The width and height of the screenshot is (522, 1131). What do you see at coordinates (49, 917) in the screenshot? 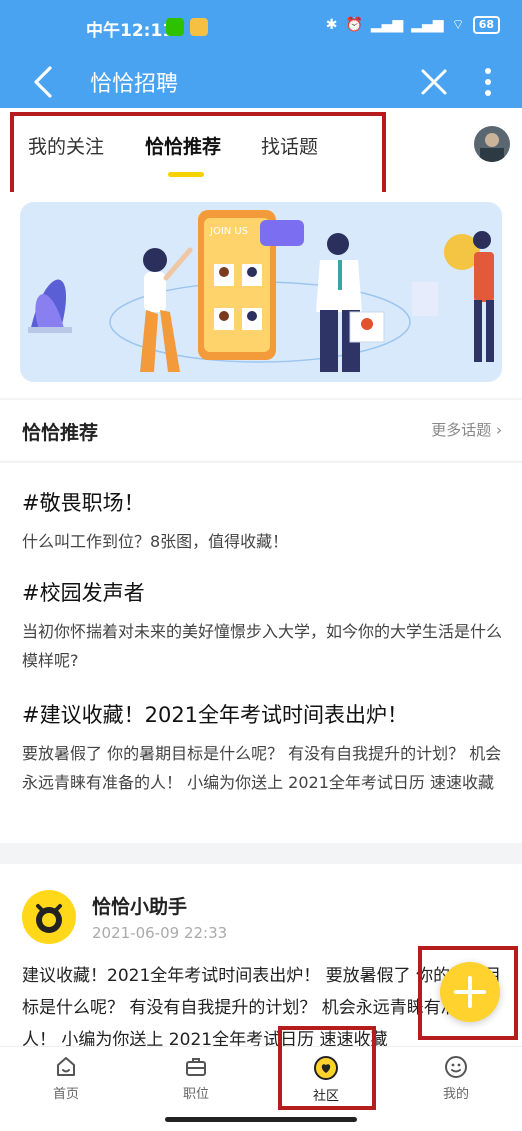
I see `author-avatar` at bounding box center [49, 917].